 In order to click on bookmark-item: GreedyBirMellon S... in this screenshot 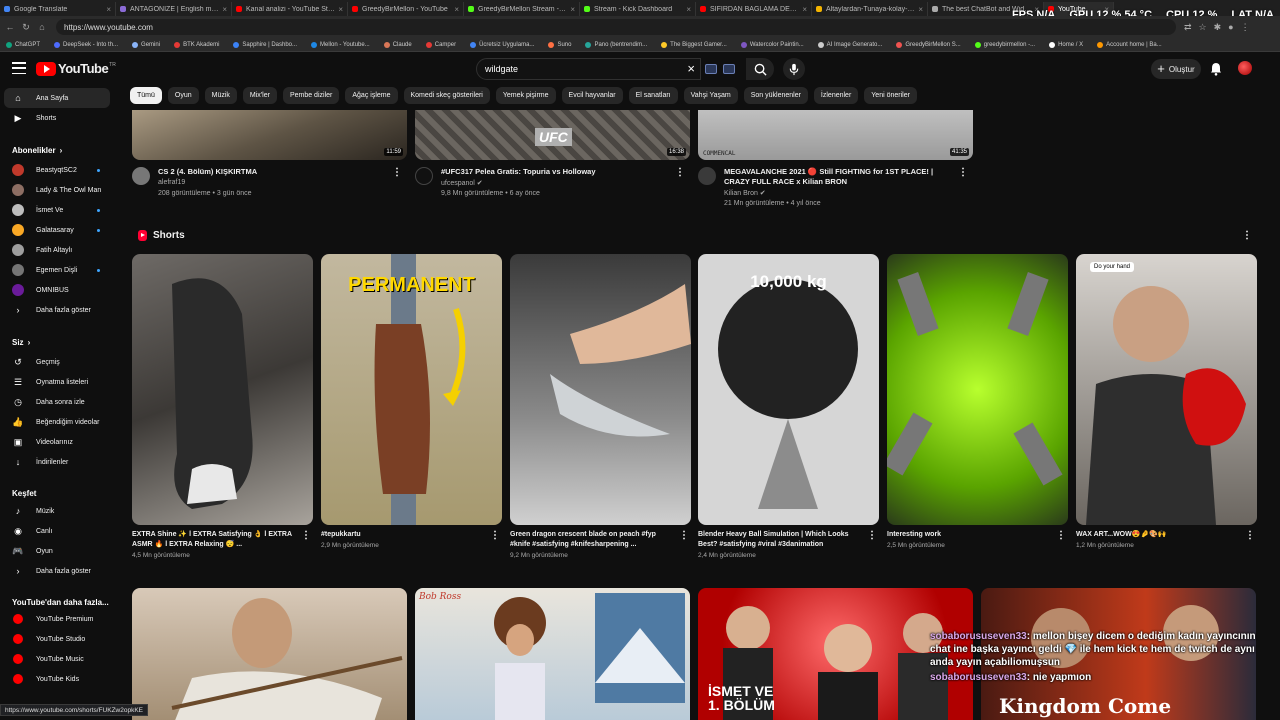, I will do `click(928, 44)`.